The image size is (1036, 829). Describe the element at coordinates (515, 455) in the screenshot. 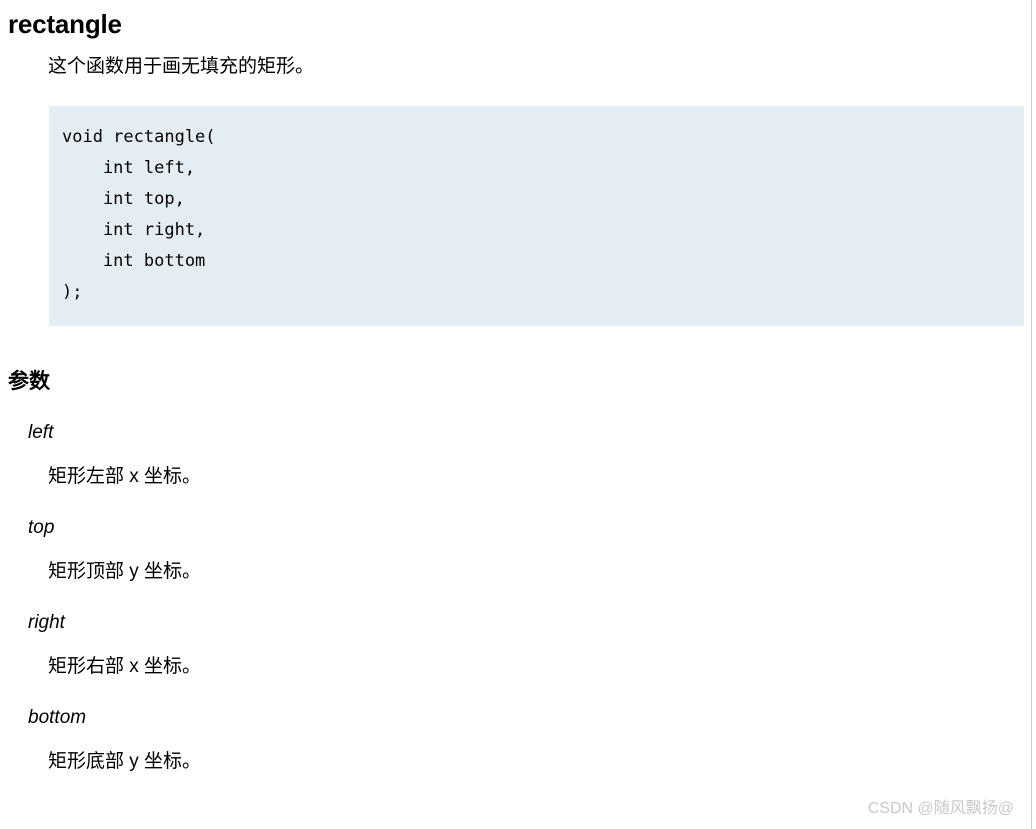

I see `list-item: left 矩形左部 x 坐标。` at that location.